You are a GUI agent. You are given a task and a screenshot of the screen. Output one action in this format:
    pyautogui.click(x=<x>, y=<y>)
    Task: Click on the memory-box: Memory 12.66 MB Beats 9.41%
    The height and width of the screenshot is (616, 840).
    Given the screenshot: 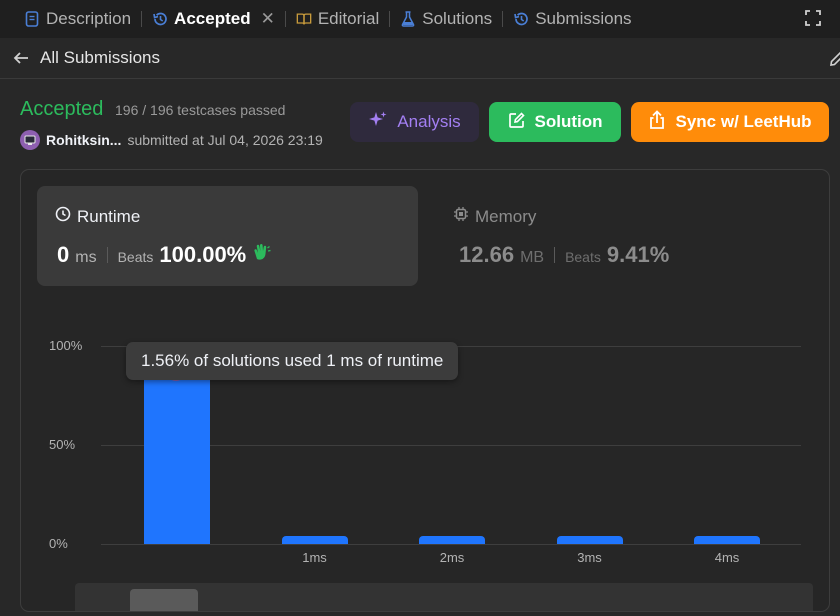 What is the action you would take?
    pyautogui.click(x=625, y=236)
    